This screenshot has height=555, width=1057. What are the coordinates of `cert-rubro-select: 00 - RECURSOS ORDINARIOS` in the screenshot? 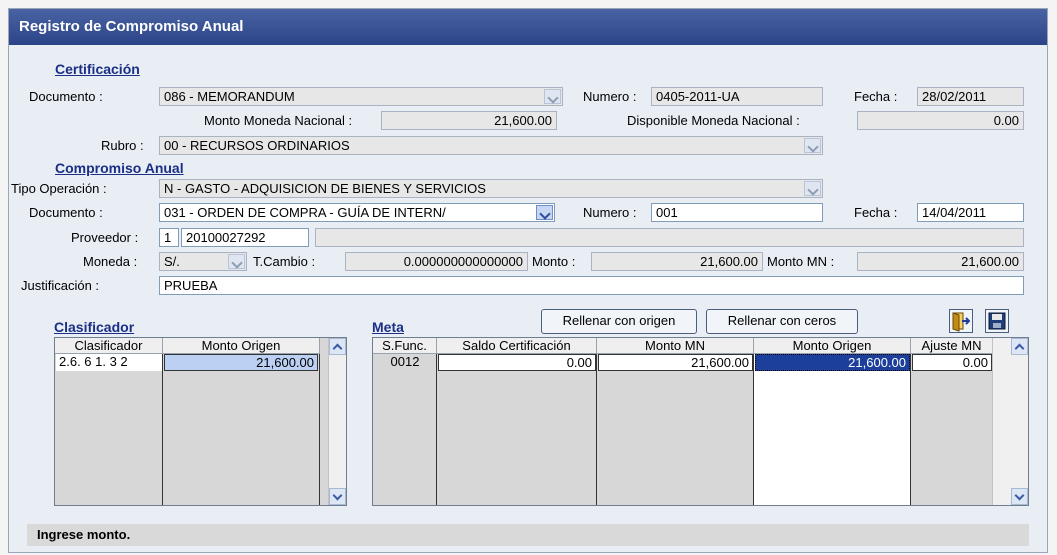 It's located at (491, 145).